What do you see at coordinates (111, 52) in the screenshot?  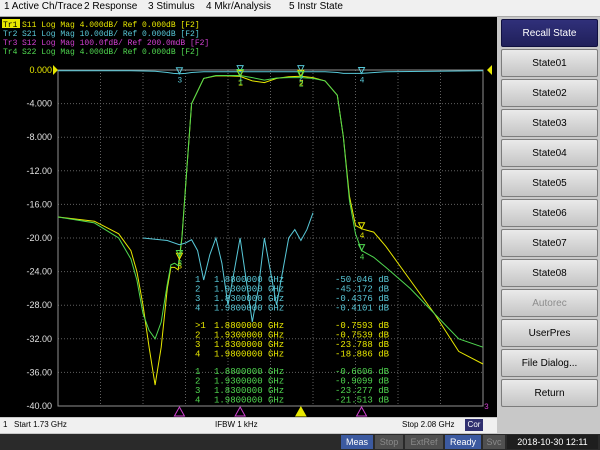 I see `trace-label-tr4: S22 Log Mag 4.000dB/ Ref 0.000dB [F2]` at bounding box center [111, 52].